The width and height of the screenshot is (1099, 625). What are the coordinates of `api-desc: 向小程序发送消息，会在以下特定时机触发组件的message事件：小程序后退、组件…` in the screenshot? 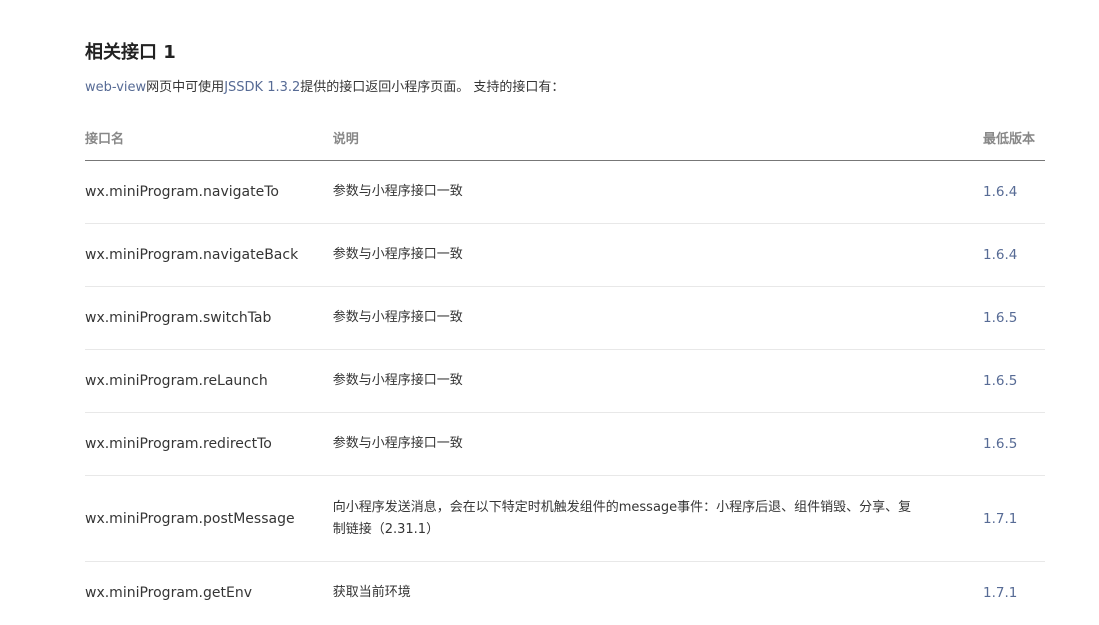 It's located at (658, 518).